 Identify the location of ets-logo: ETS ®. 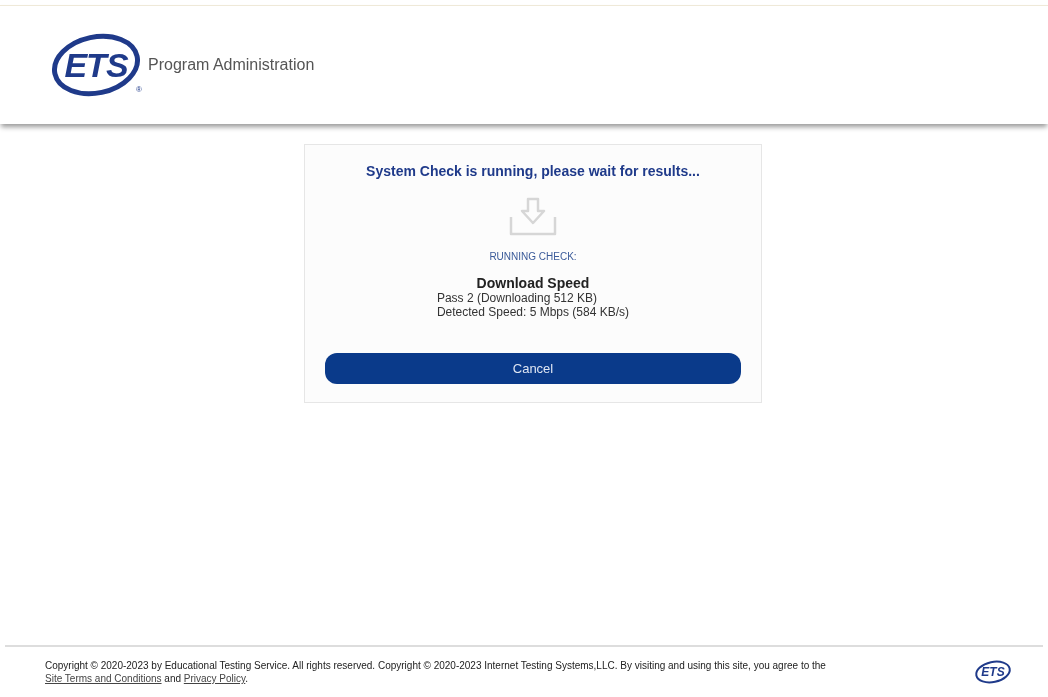
(96, 65).